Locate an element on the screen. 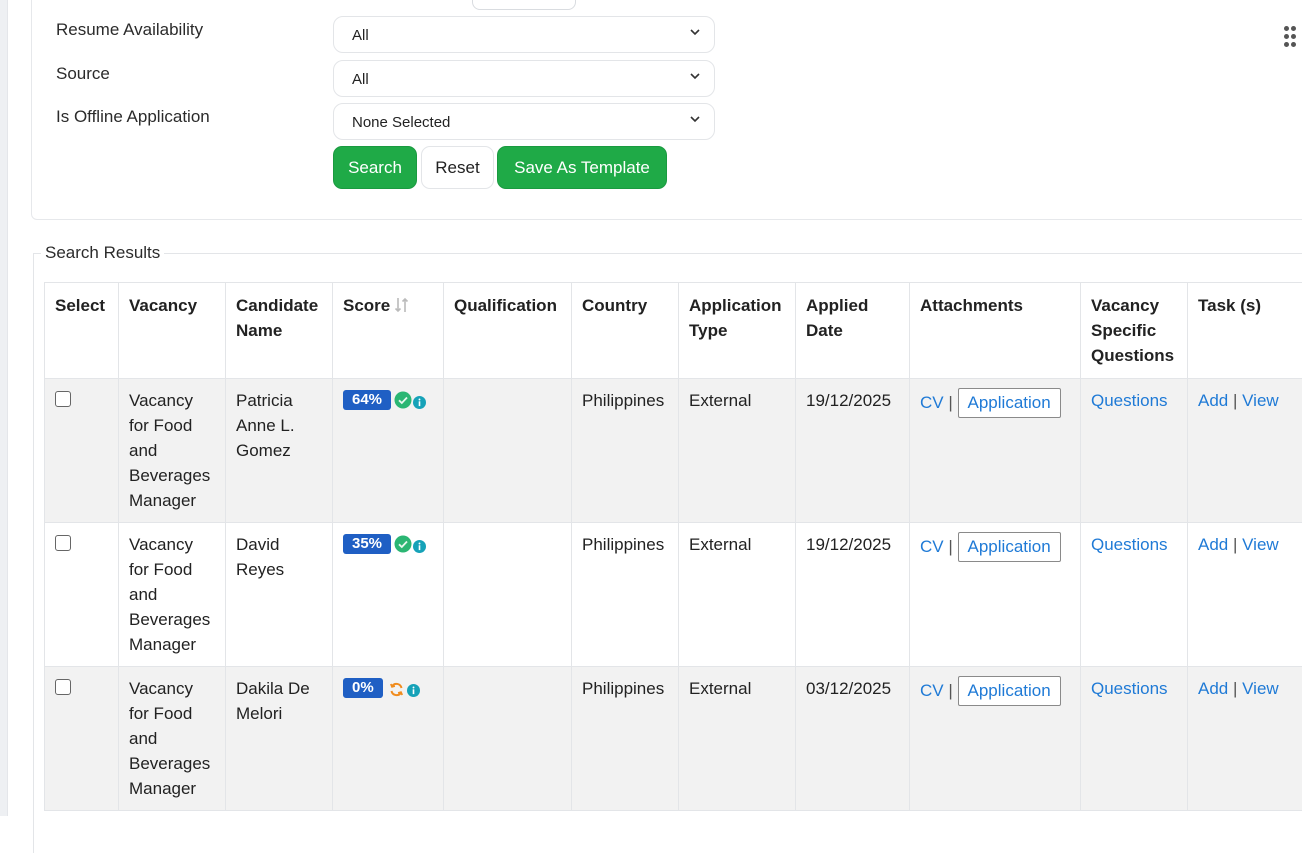 This screenshot has height=853, width=1302. source-label: Source is located at coordinates (83, 74).